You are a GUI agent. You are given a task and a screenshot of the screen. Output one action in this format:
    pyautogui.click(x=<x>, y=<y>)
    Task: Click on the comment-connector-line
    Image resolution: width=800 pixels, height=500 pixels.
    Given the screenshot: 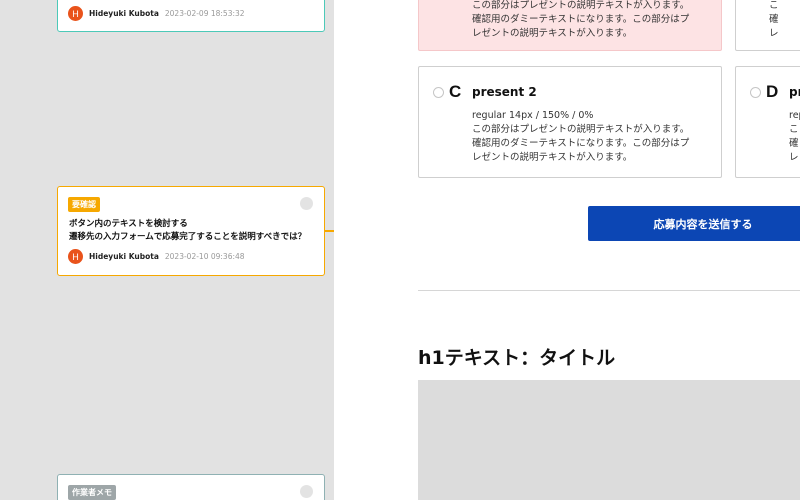 What is the action you would take?
    pyautogui.click(x=329, y=231)
    